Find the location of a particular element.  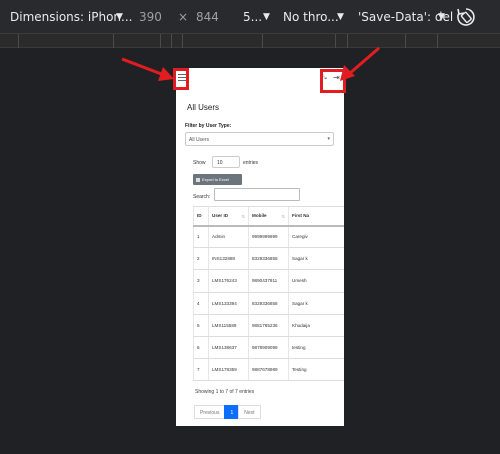

next-button: Next is located at coordinates (249, 412).